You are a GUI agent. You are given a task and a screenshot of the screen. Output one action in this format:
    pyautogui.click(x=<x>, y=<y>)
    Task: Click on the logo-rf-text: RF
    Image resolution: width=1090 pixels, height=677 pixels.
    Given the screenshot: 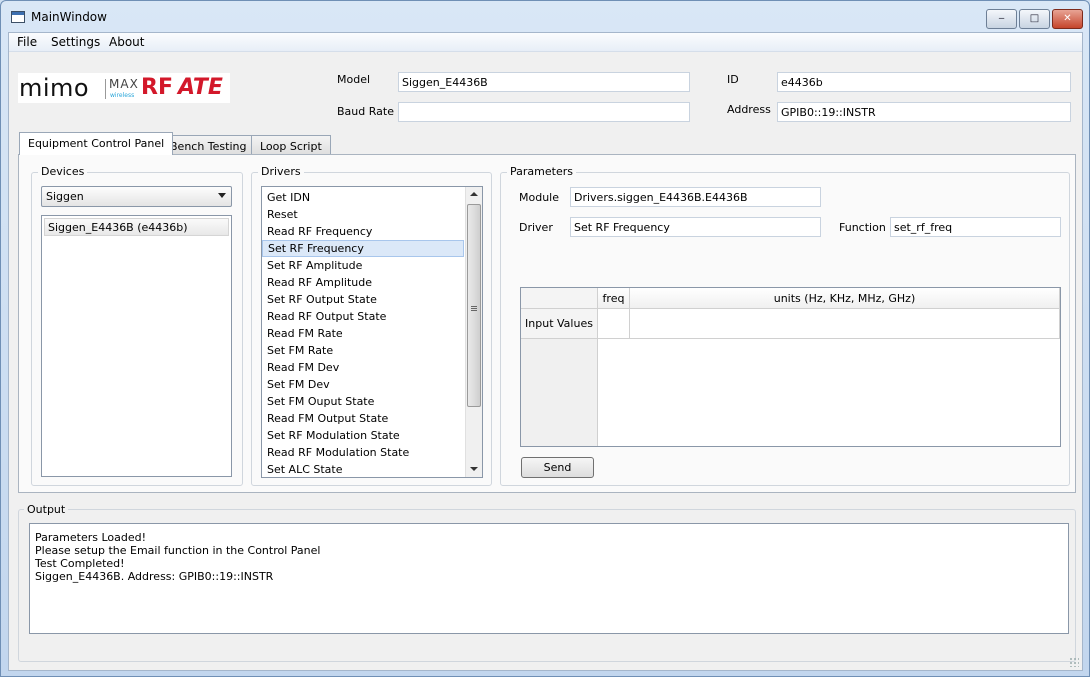 What is the action you would take?
    pyautogui.click(x=157, y=87)
    